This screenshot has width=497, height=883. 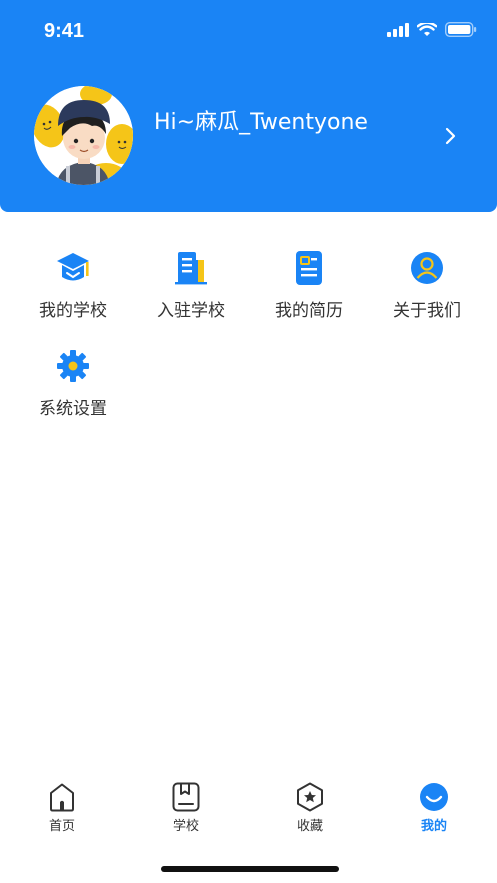 I want to click on tab-label: 学校, so click(x=185, y=826).